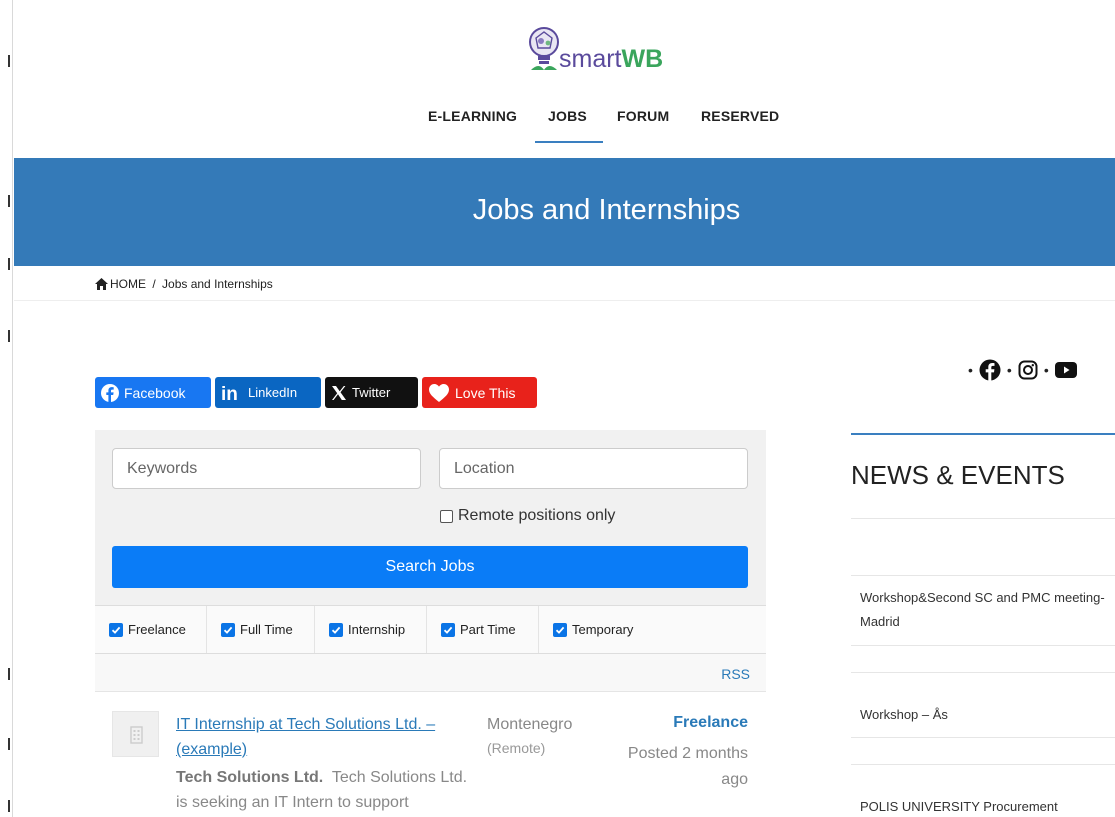 The image size is (1115, 817). Describe the element at coordinates (250, 777) in the screenshot. I see `company-name: Tech Solutions Ltd.` at that location.